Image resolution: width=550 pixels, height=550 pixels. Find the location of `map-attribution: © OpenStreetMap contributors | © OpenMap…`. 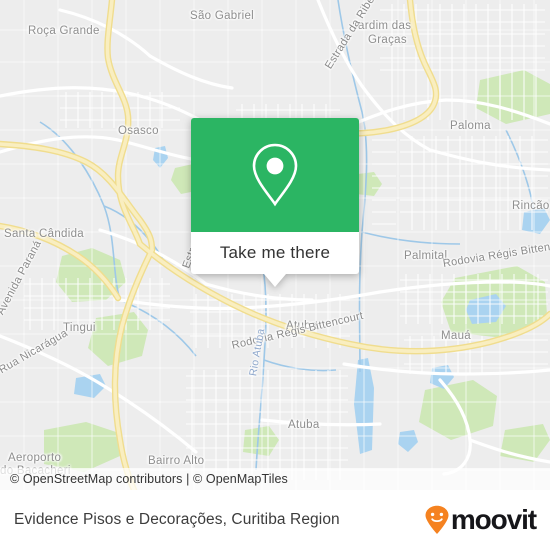

map-attribution: © OpenStreetMap contributors | © OpenMap… is located at coordinates (275, 479).